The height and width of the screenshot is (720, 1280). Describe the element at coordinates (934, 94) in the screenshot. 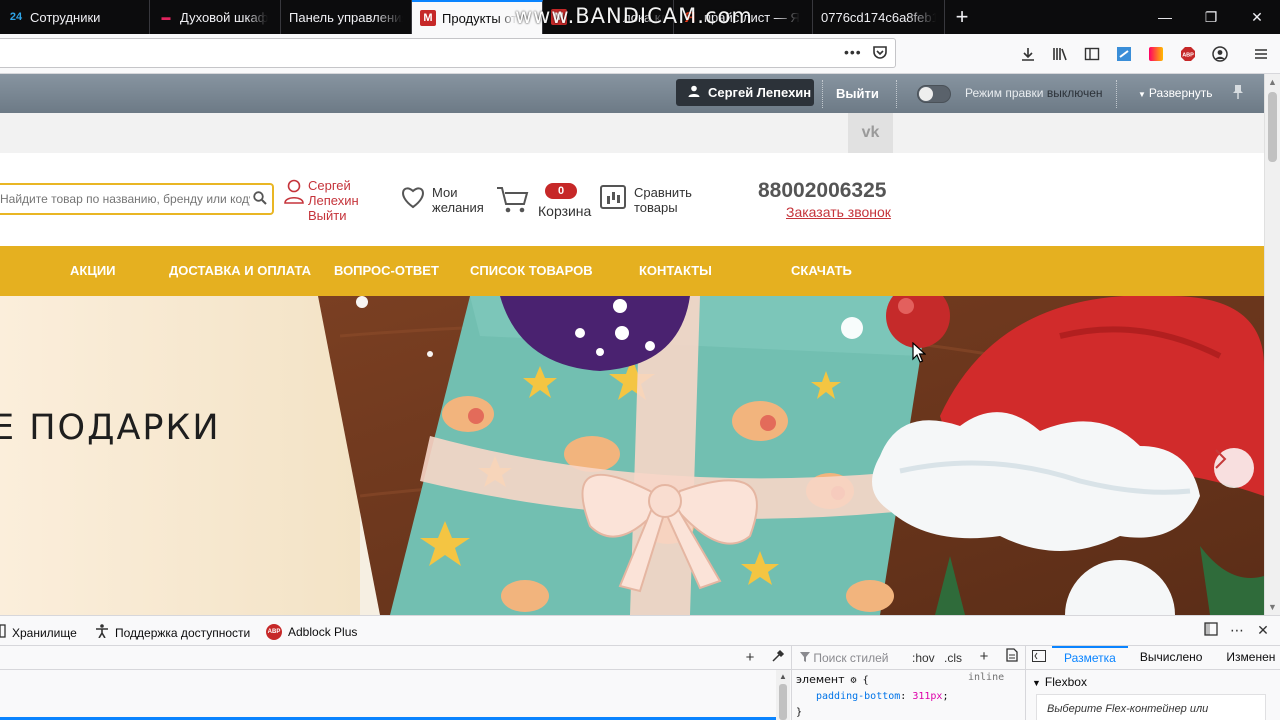

I see `edit-mode-toggle` at that location.